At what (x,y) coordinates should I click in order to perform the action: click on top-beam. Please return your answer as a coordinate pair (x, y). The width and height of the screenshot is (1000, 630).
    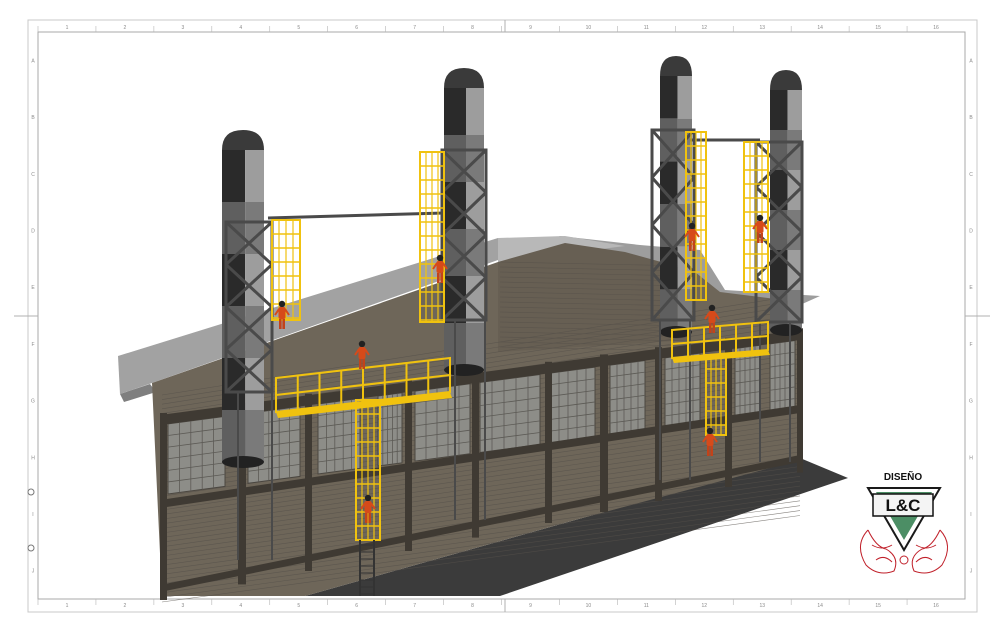
    Looking at the image, I should click on (356, 215).